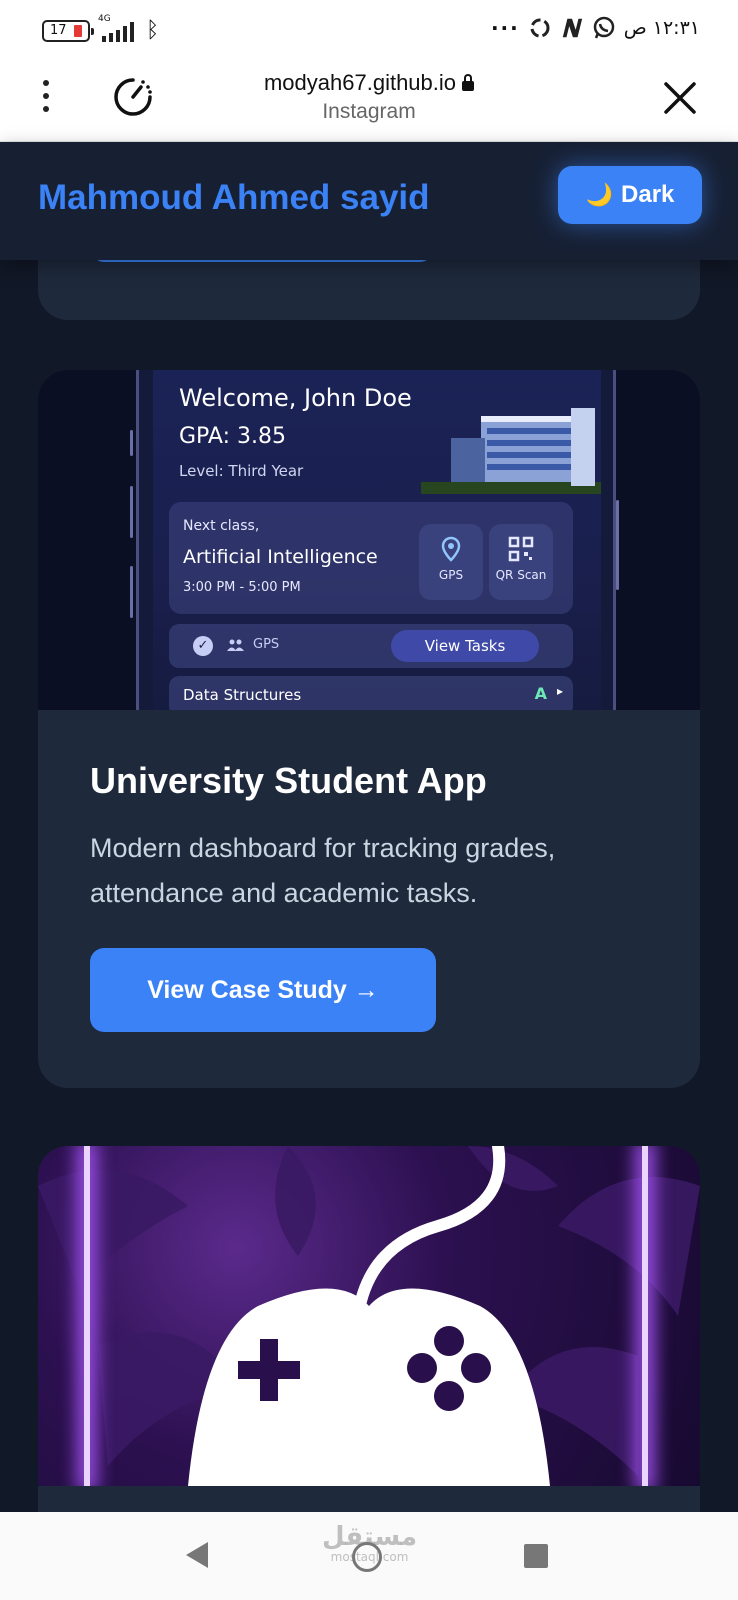 This screenshot has height=1600, width=738. Describe the element at coordinates (235, 645) in the screenshot. I see `people-icon` at that location.